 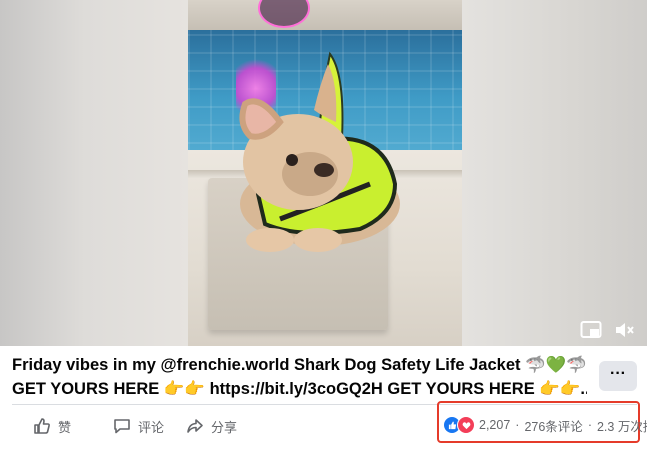 I want to click on comment-button: 评论, so click(x=138, y=426).